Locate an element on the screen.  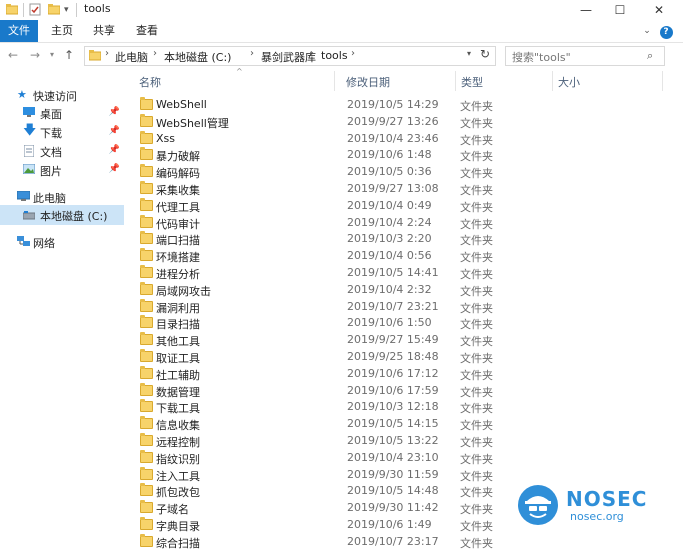
breadcrumb-arsenal: 暴剑武器库 is located at coordinates (288, 57).